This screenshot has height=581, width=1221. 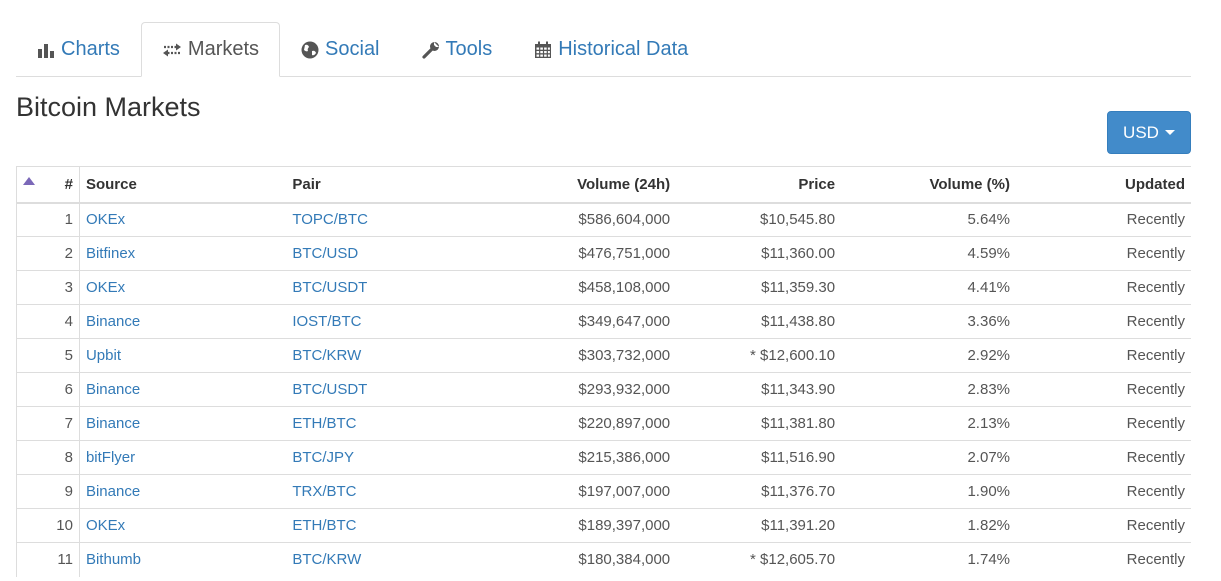 What do you see at coordinates (469, 49) in the screenshot?
I see `tab-label: Tools` at bounding box center [469, 49].